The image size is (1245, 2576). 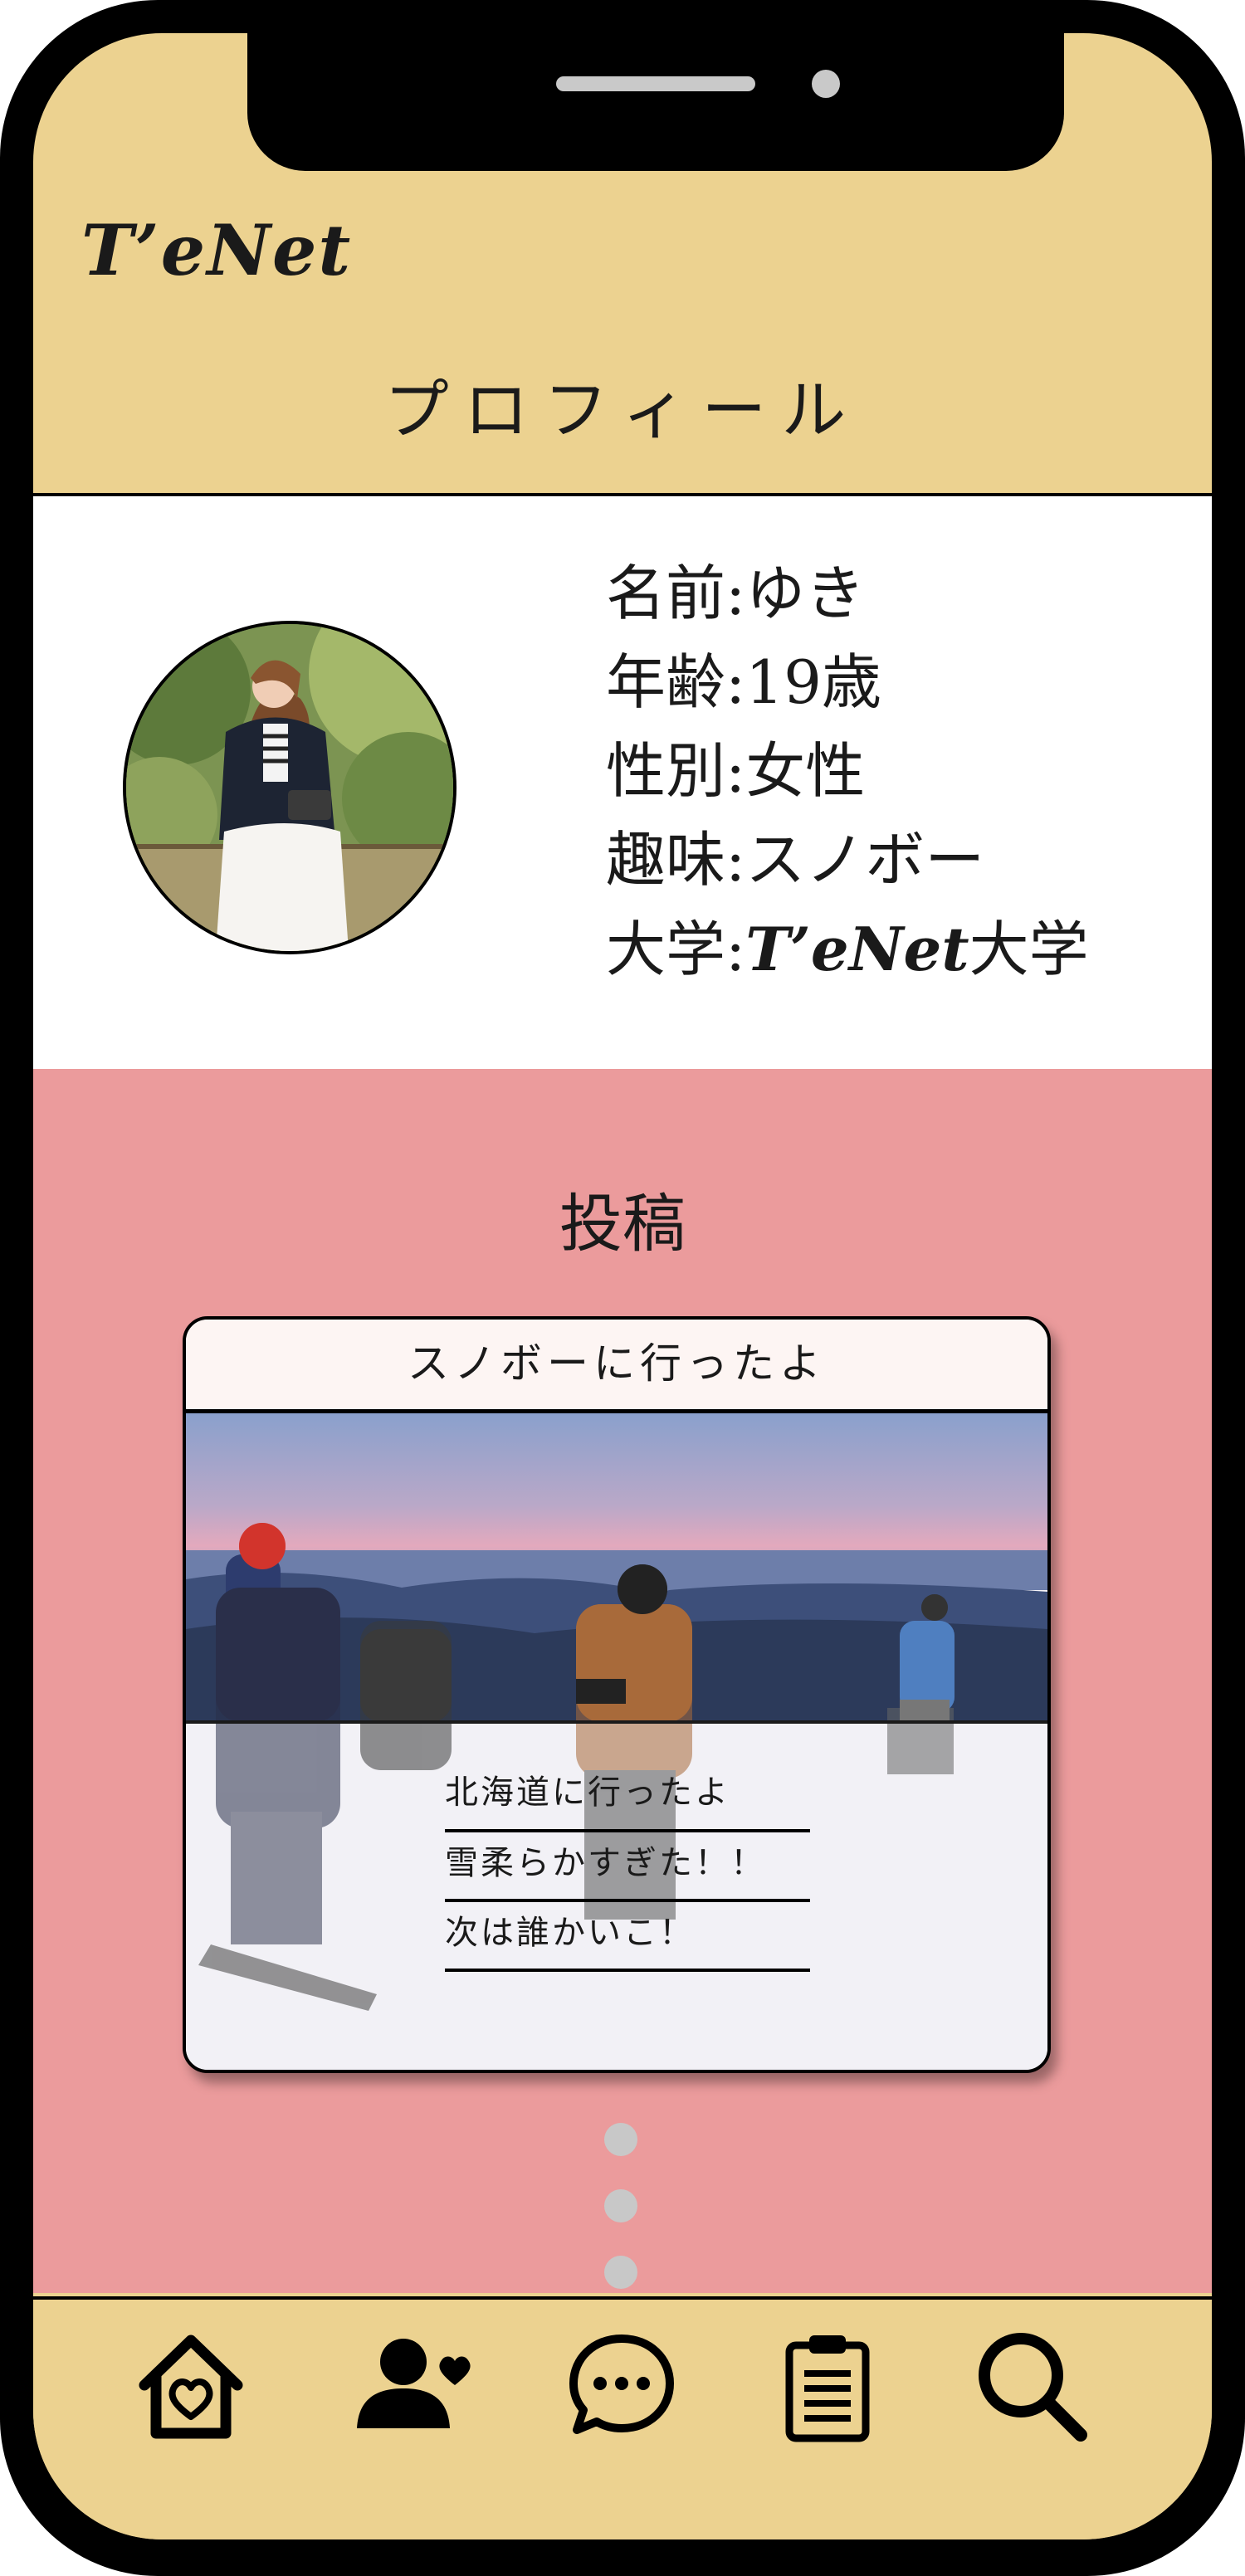 What do you see at coordinates (744, 682) in the screenshot?
I see `profile-field-age: 年齢:19歳` at bounding box center [744, 682].